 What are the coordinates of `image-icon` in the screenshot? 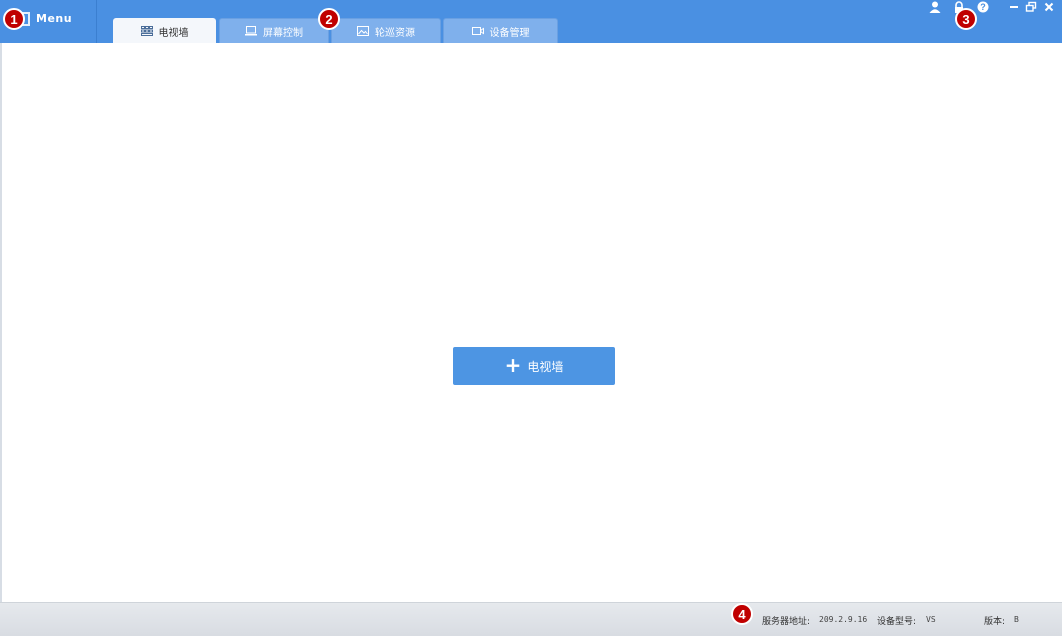 It's located at (363, 31).